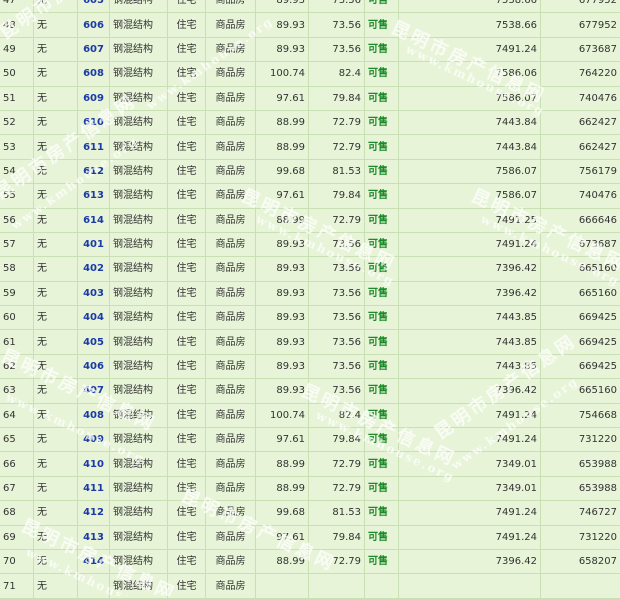 The image size is (620, 599). I want to click on cell-unit-price: 7349.01, so click(470, 464).